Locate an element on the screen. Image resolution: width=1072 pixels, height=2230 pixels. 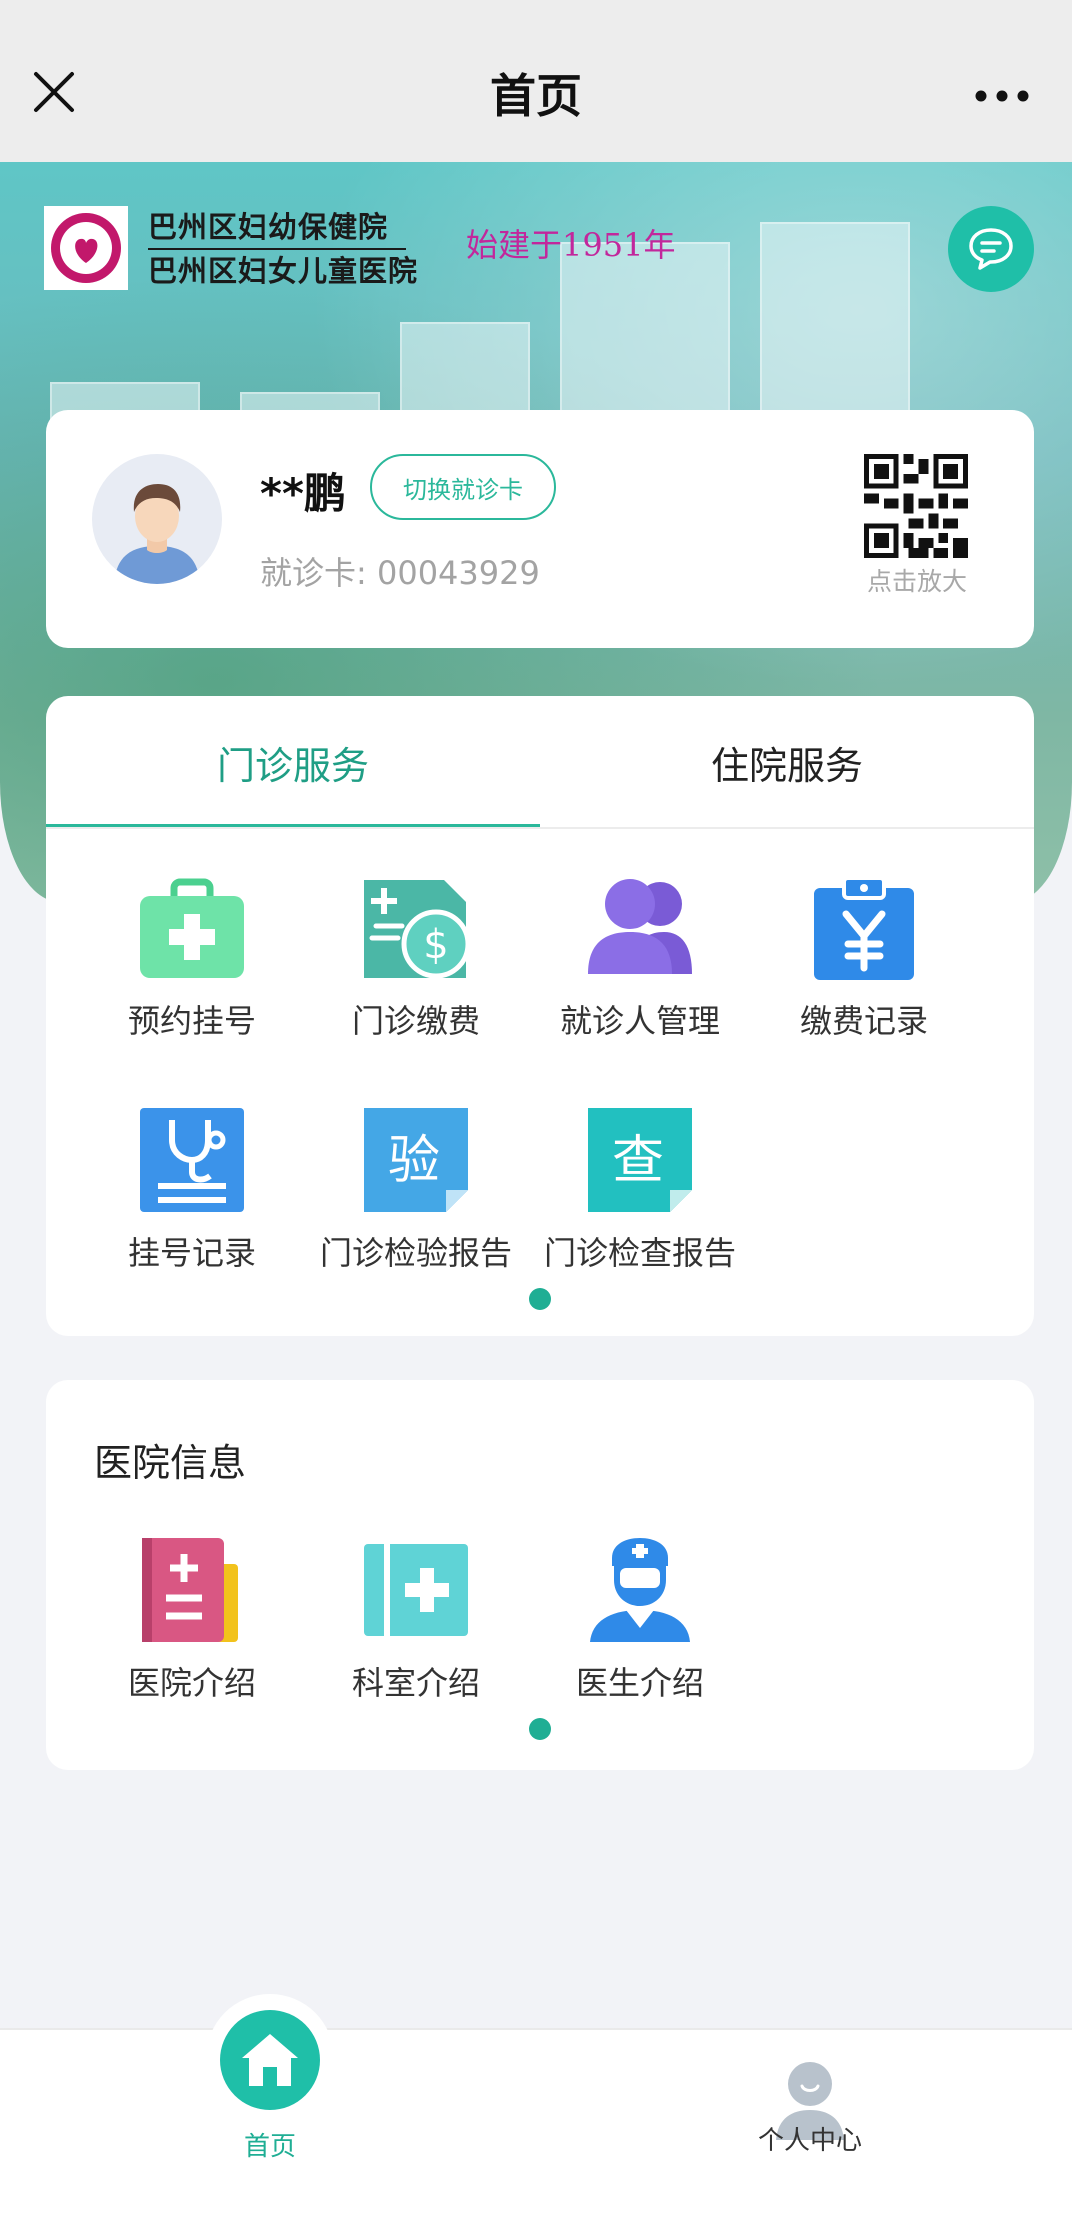
hospital-name-primary: 巴州区妇幼保健院 is located at coordinates (268, 227).